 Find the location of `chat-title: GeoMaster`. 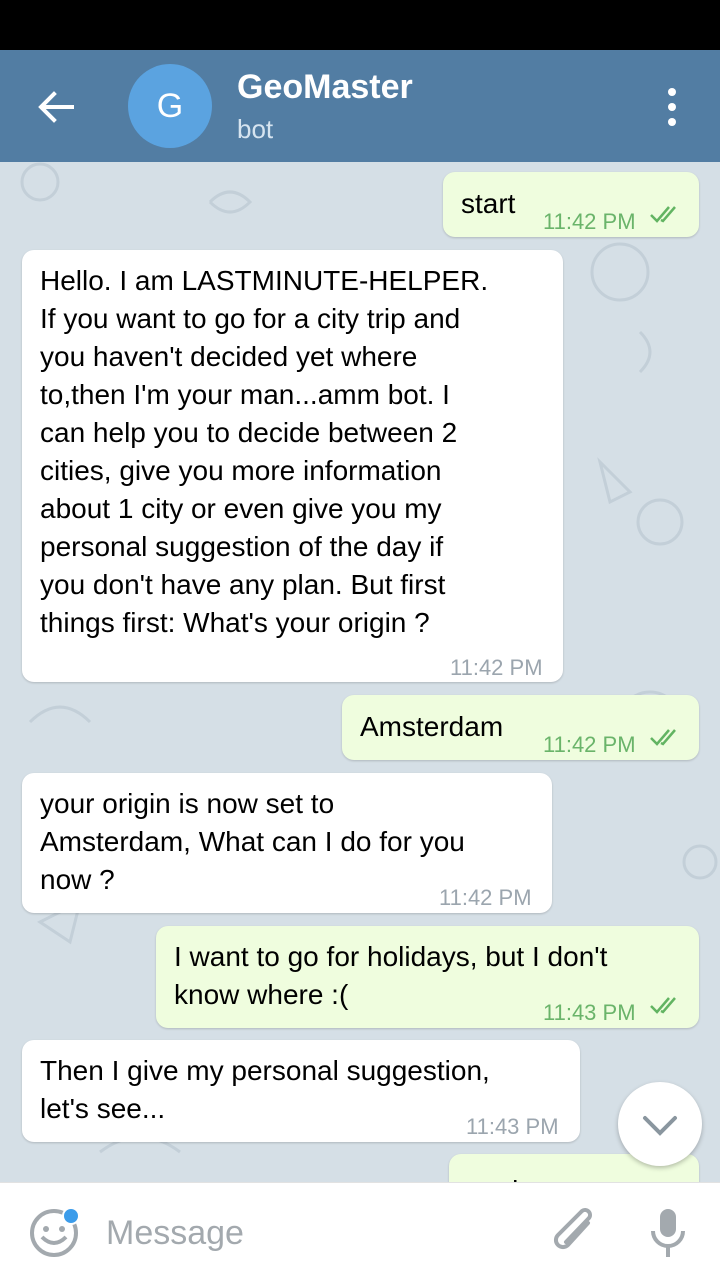

chat-title: GeoMaster is located at coordinates (325, 87).